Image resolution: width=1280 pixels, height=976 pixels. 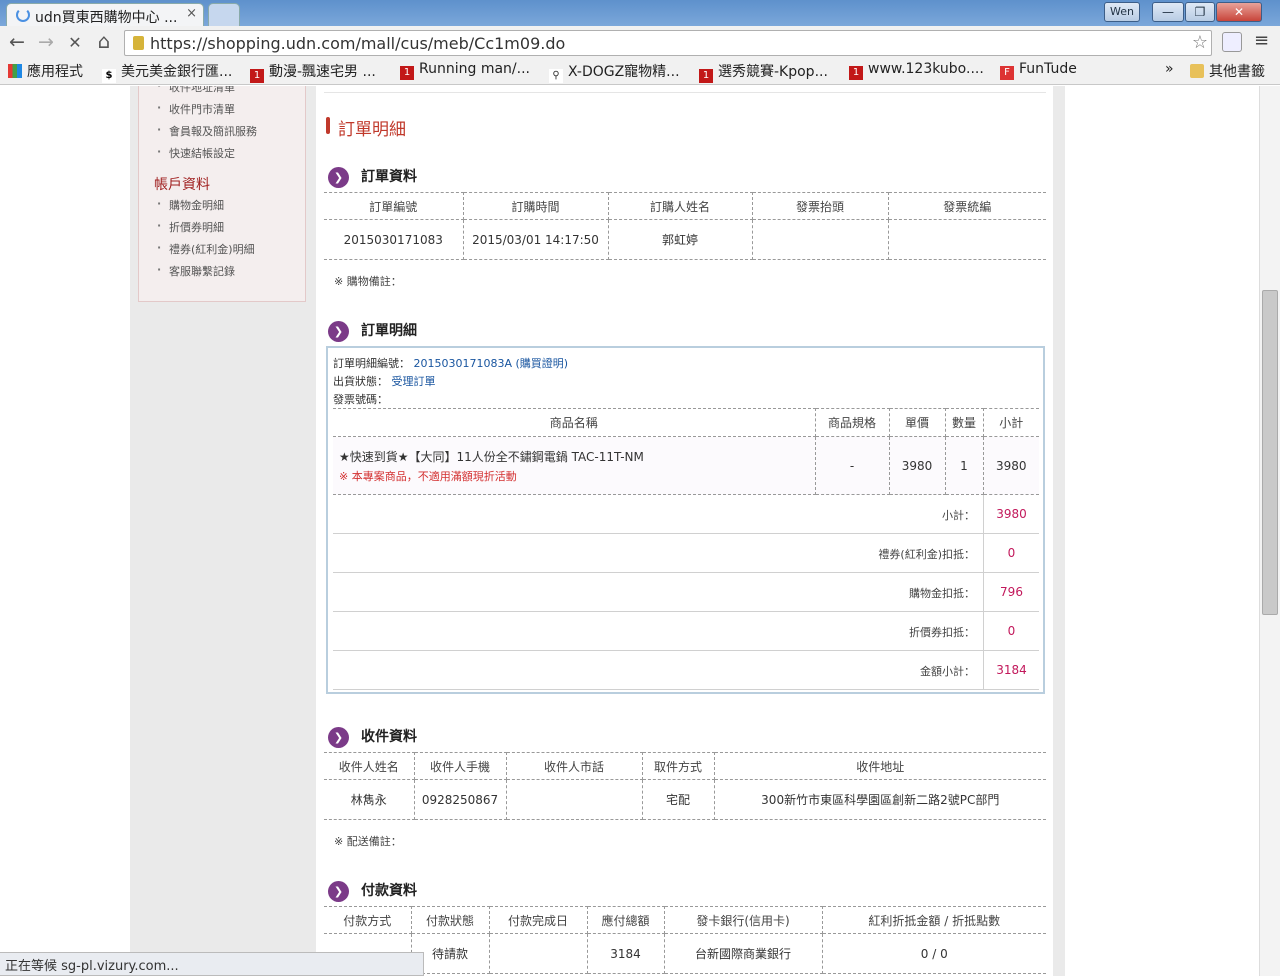 I want to click on item-price: 3980, so click(x=917, y=465).